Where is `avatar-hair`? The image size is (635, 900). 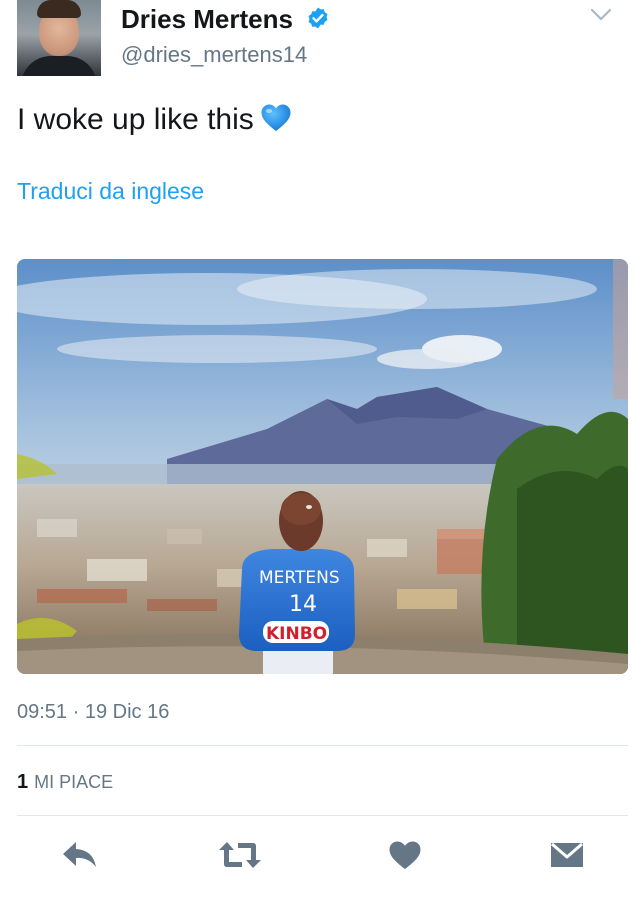
avatar-hair is located at coordinates (59, 9).